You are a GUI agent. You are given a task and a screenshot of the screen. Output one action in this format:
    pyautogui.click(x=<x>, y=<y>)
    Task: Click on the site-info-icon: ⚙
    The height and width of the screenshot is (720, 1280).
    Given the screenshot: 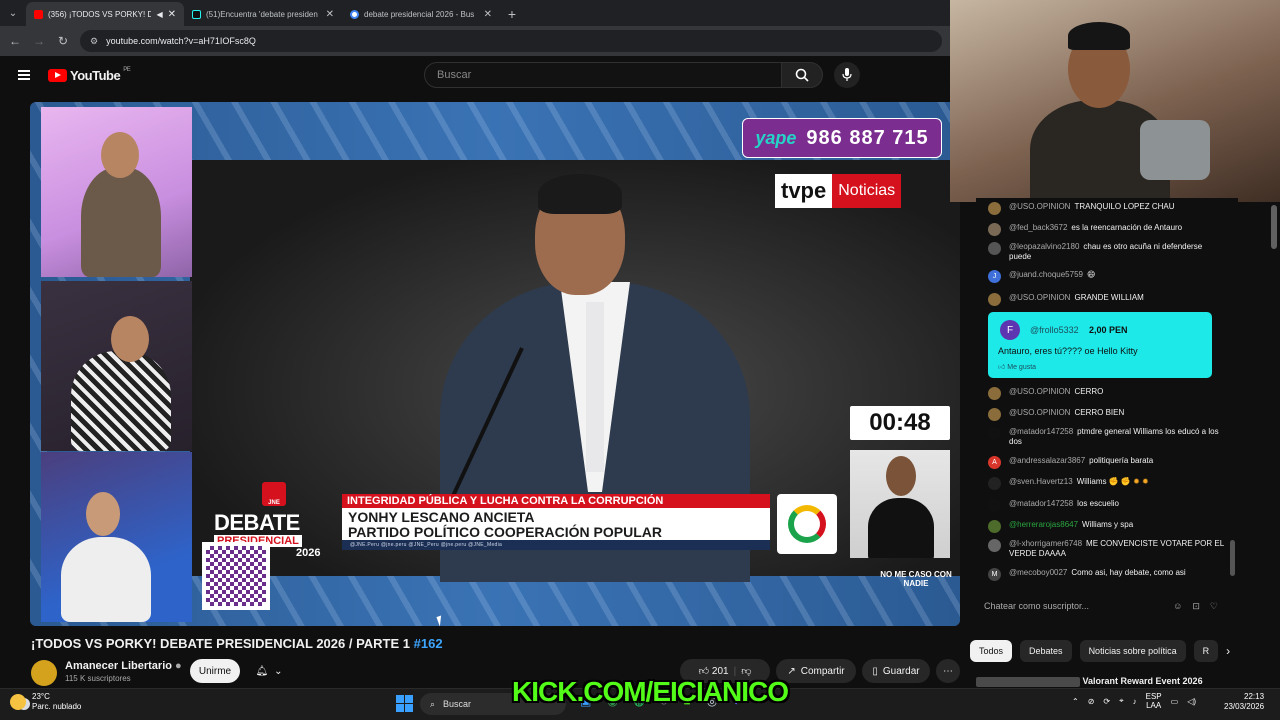 What is the action you would take?
    pyautogui.click(x=94, y=41)
    